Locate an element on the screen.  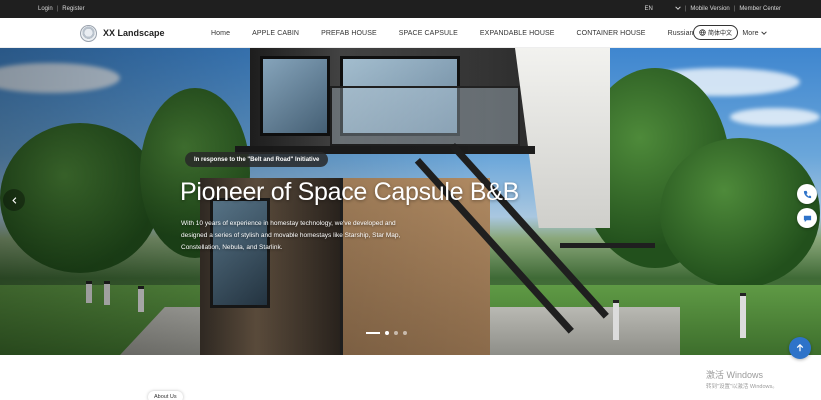
watermark-line-1: 激活 Windows is located at coordinates (735, 375).